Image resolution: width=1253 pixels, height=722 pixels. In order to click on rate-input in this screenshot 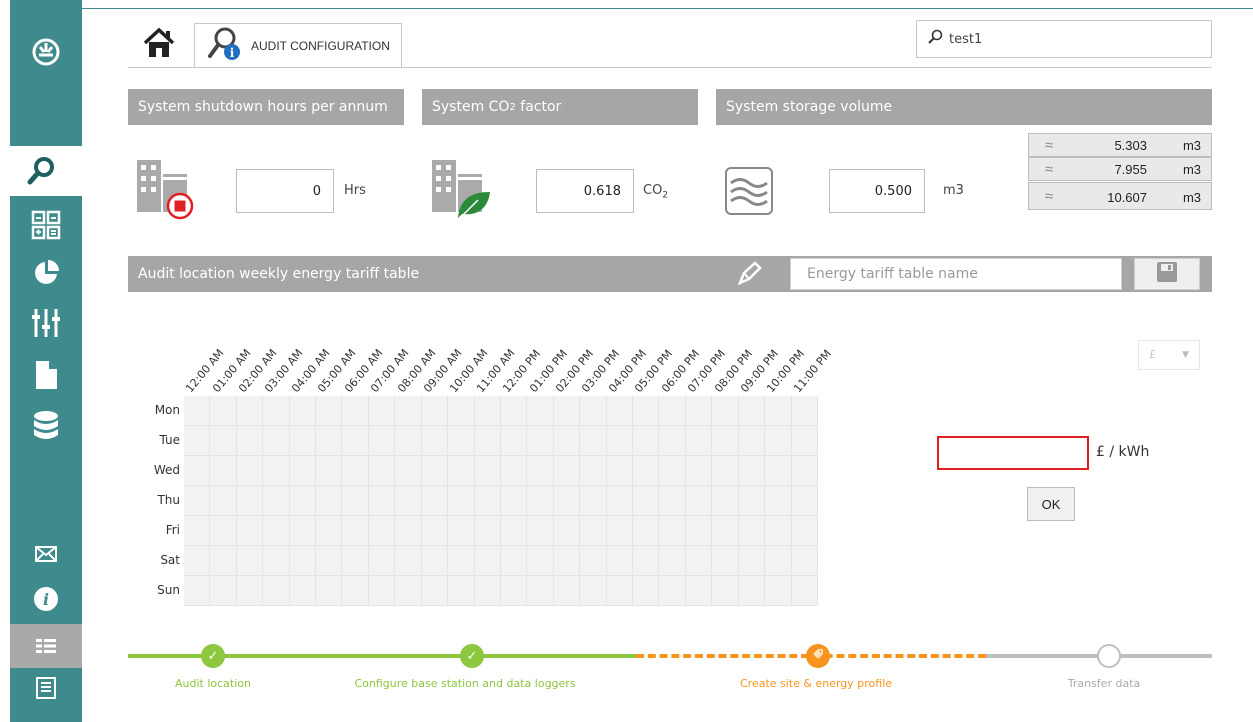, I will do `click(1013, 453)`.